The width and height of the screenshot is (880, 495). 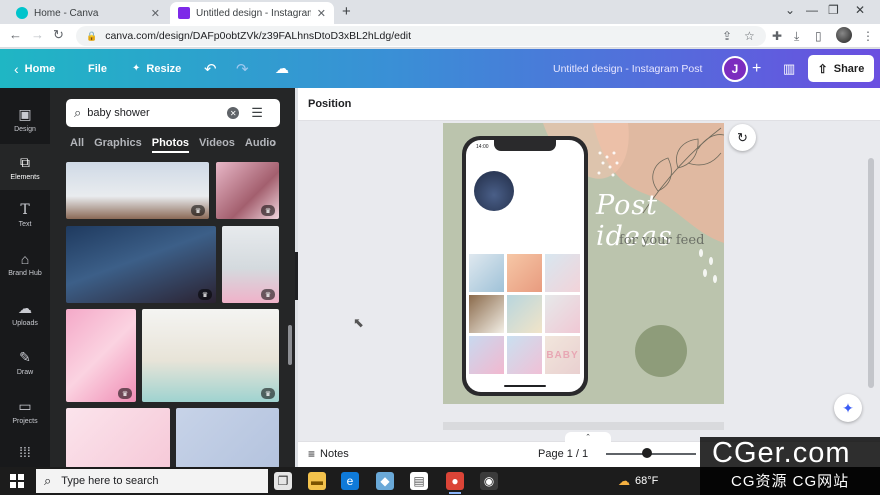 I want to click on tabs-scroll-right-icon: ›, so click(x=274, y=143).